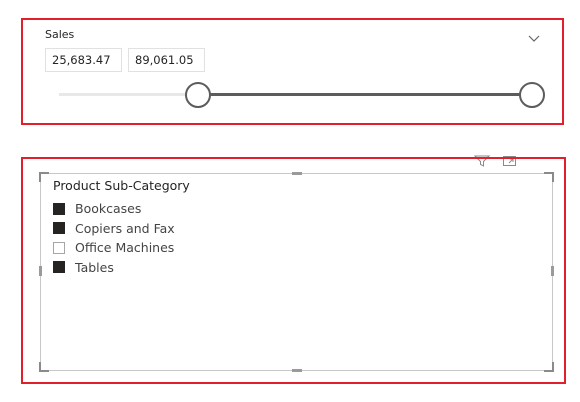  Describe the element at coordinates (549, 367) in the screenshot. I see `resize-handle-bottom-right` at that location.